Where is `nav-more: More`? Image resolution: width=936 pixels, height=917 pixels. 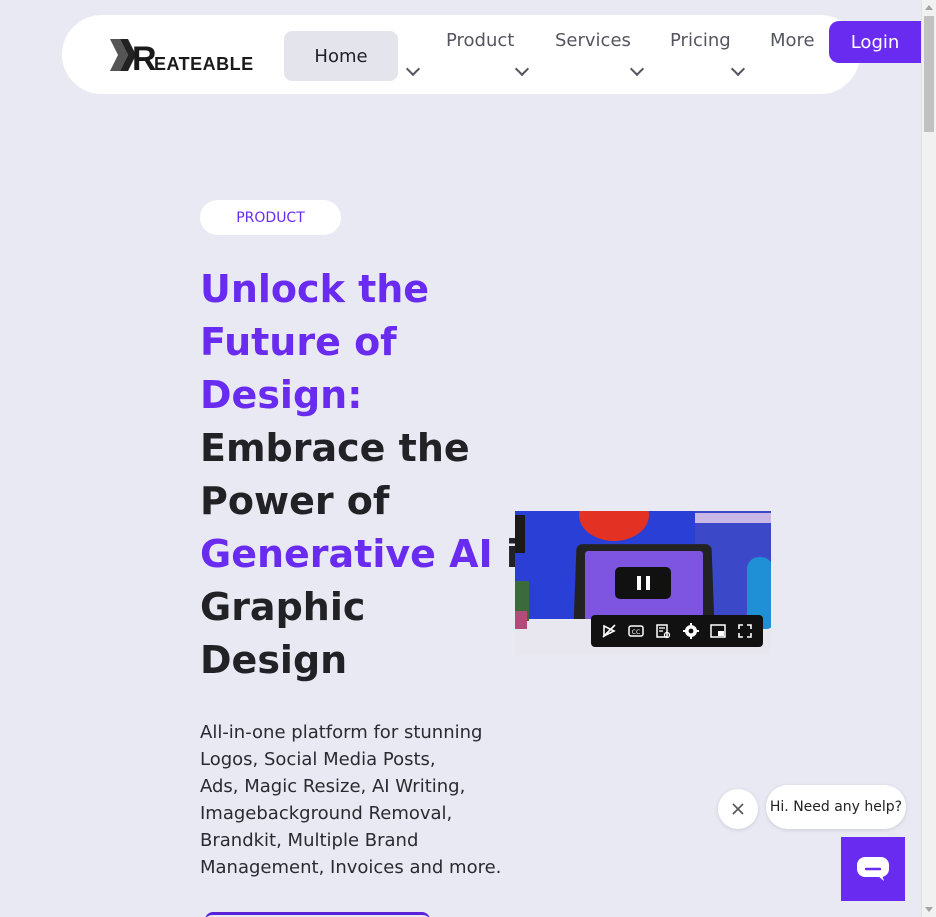
nav-more: More is located at coordinates (792, 40).